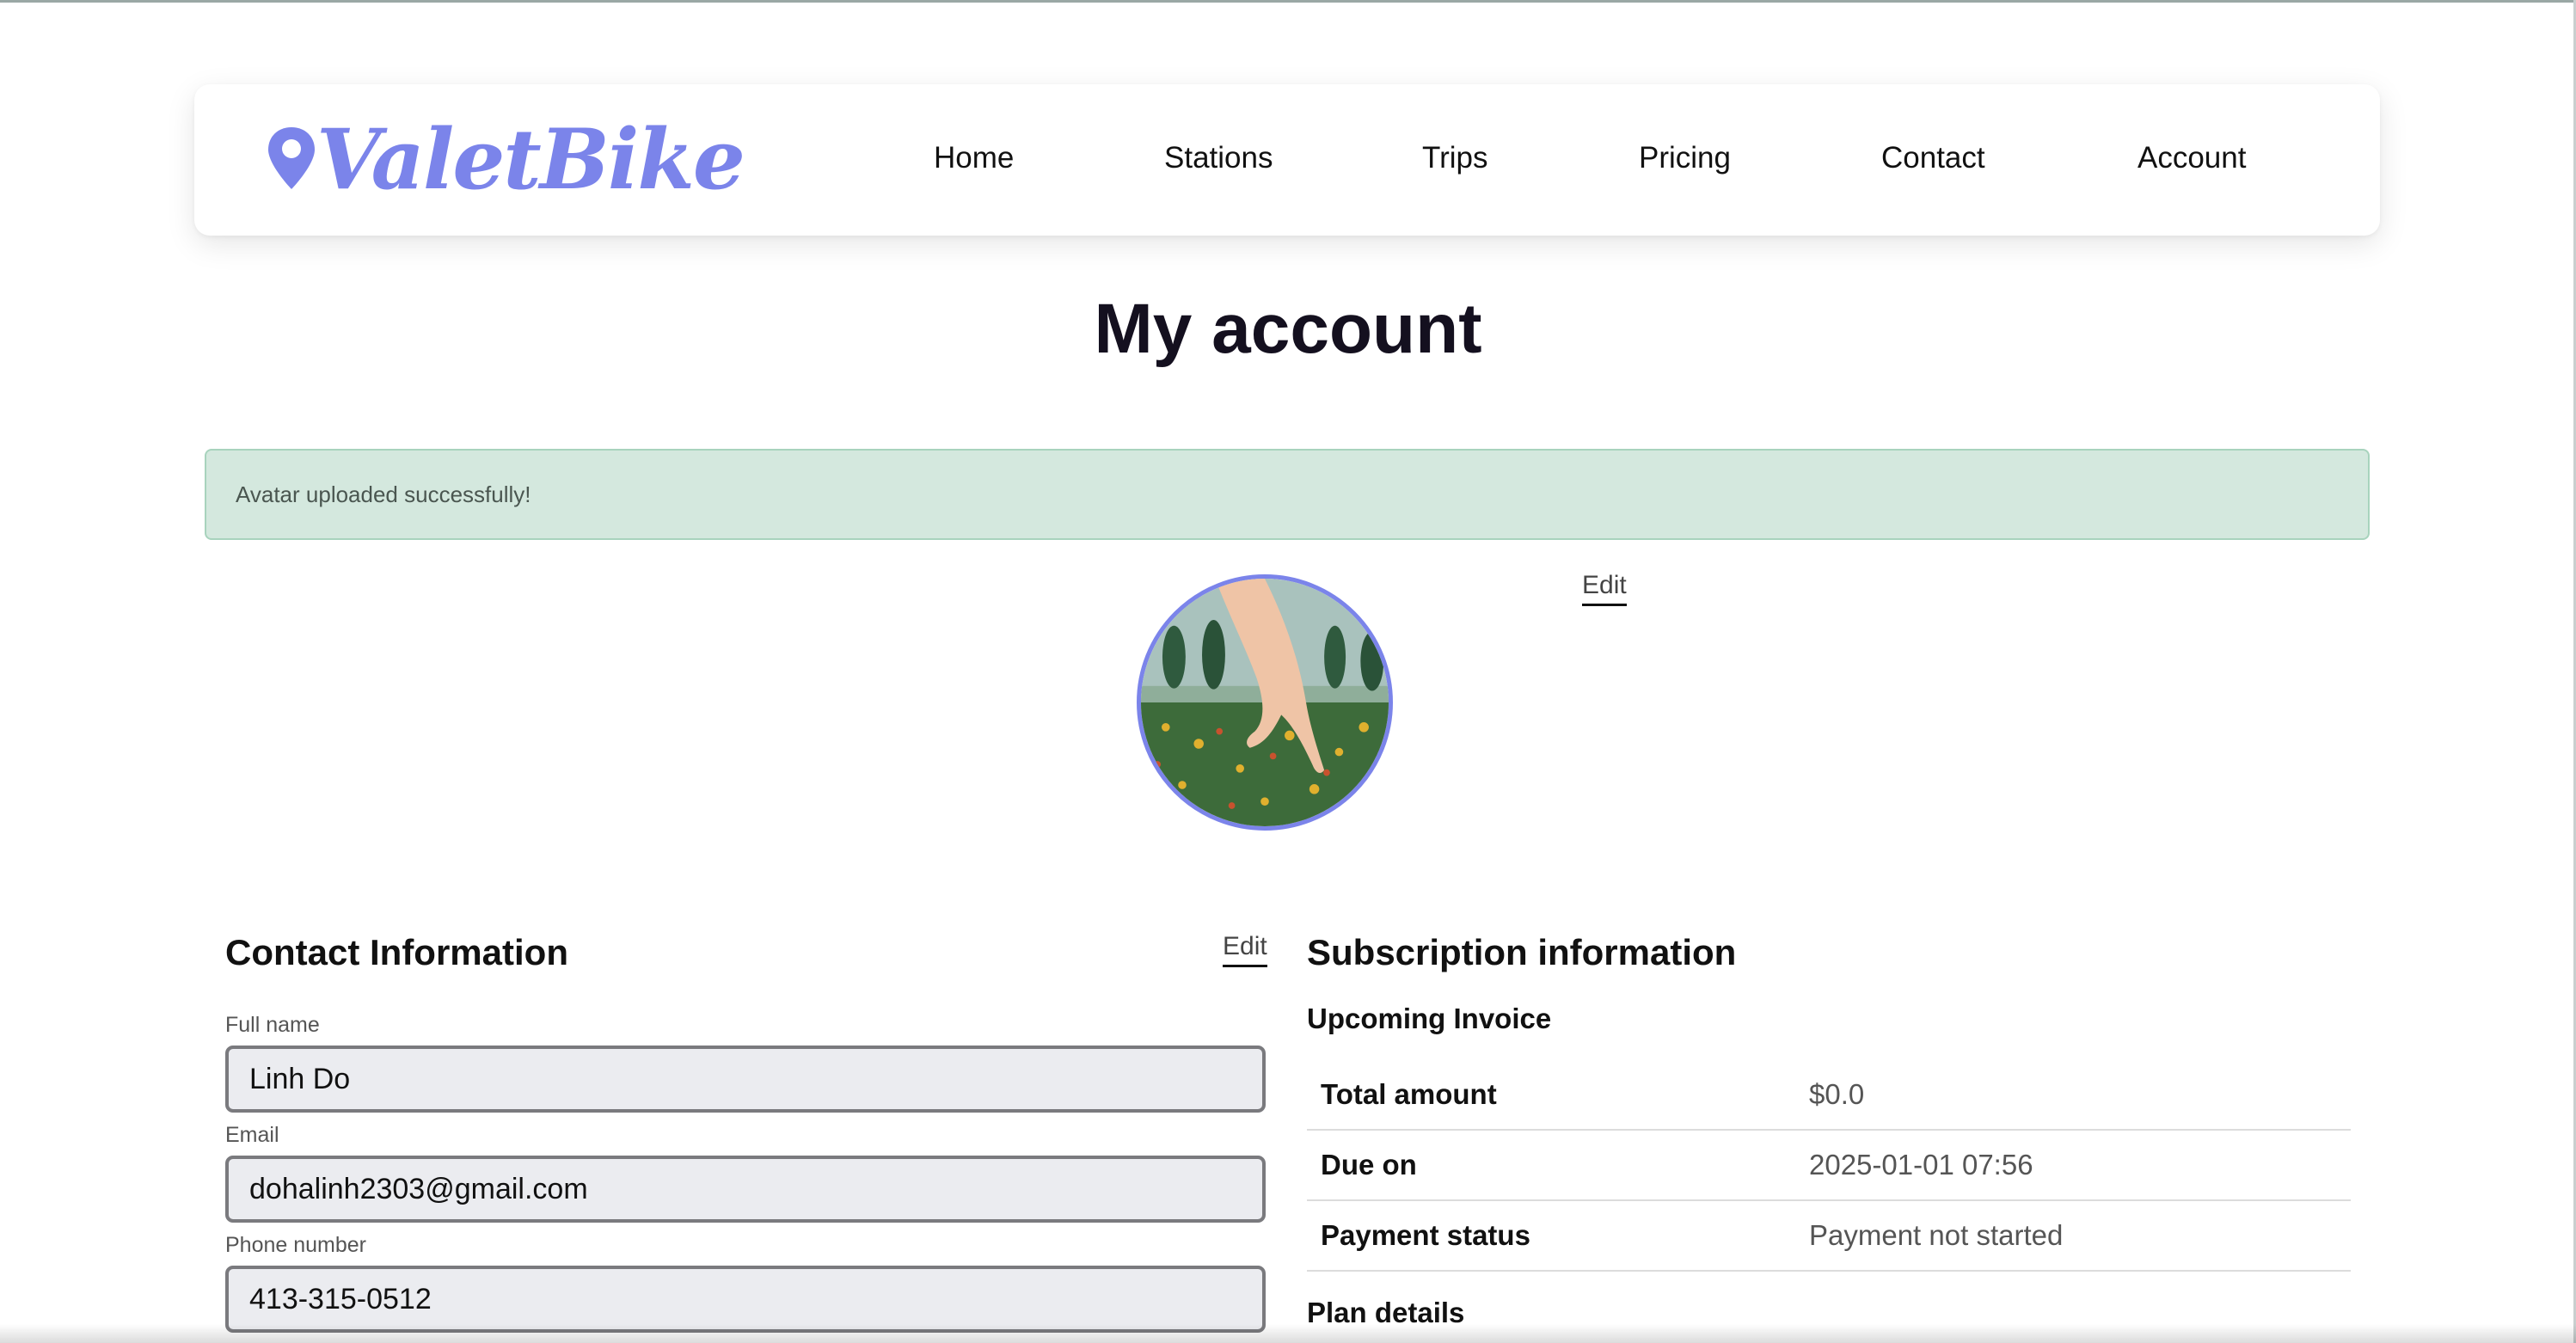  I want to click on contact-info-title: Contact Information, so click(396, 952).